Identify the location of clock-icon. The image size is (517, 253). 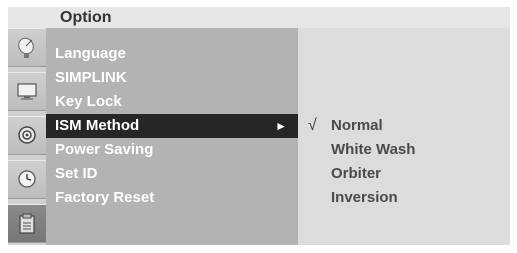
(27, 179).